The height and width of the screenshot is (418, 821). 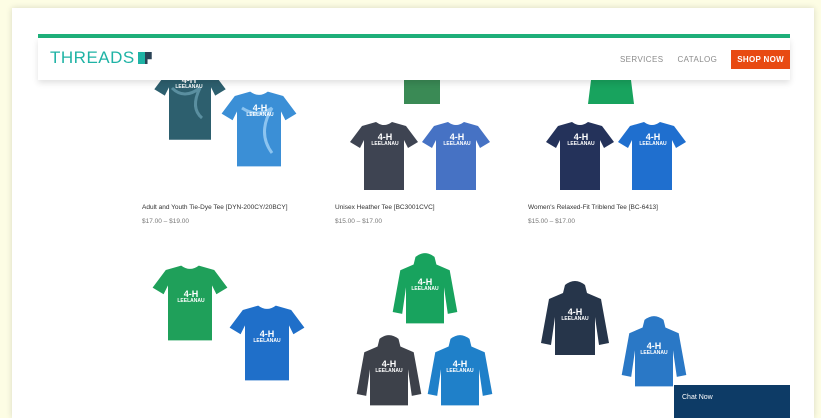 I want to click on product-image-heather, so click(x=420, y=131).